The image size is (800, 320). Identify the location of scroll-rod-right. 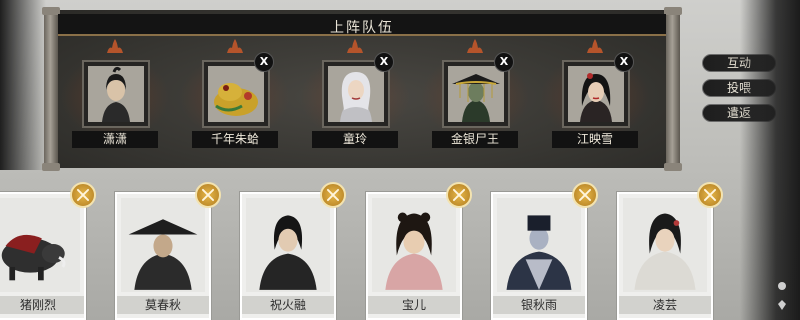
(673, 89).